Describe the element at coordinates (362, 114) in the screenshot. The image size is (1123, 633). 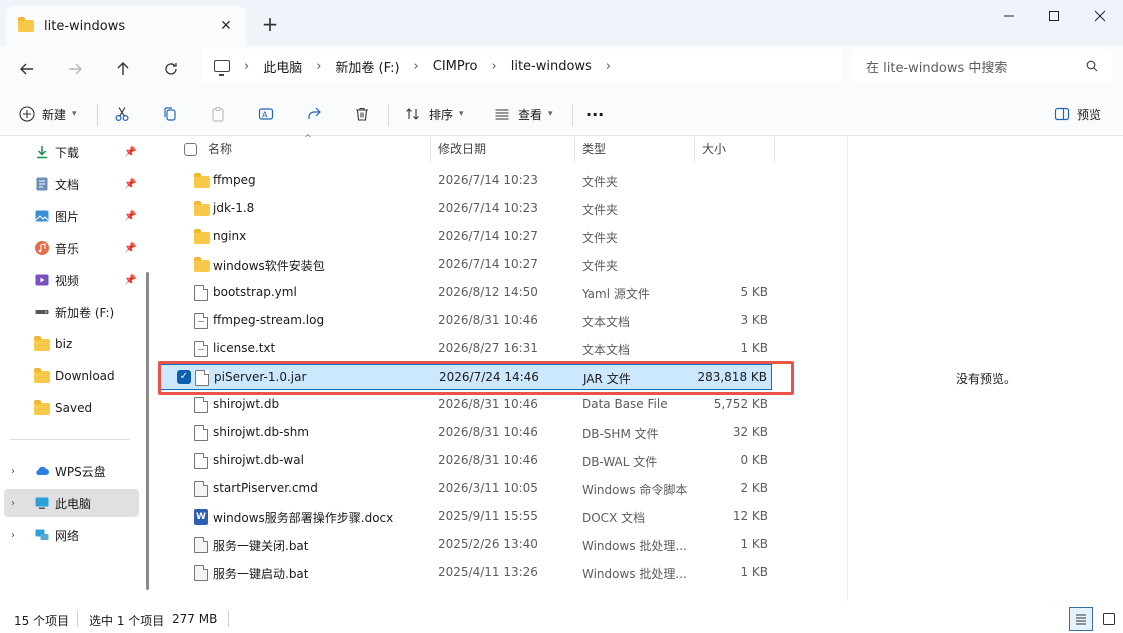
I see `delete-button` at that location.